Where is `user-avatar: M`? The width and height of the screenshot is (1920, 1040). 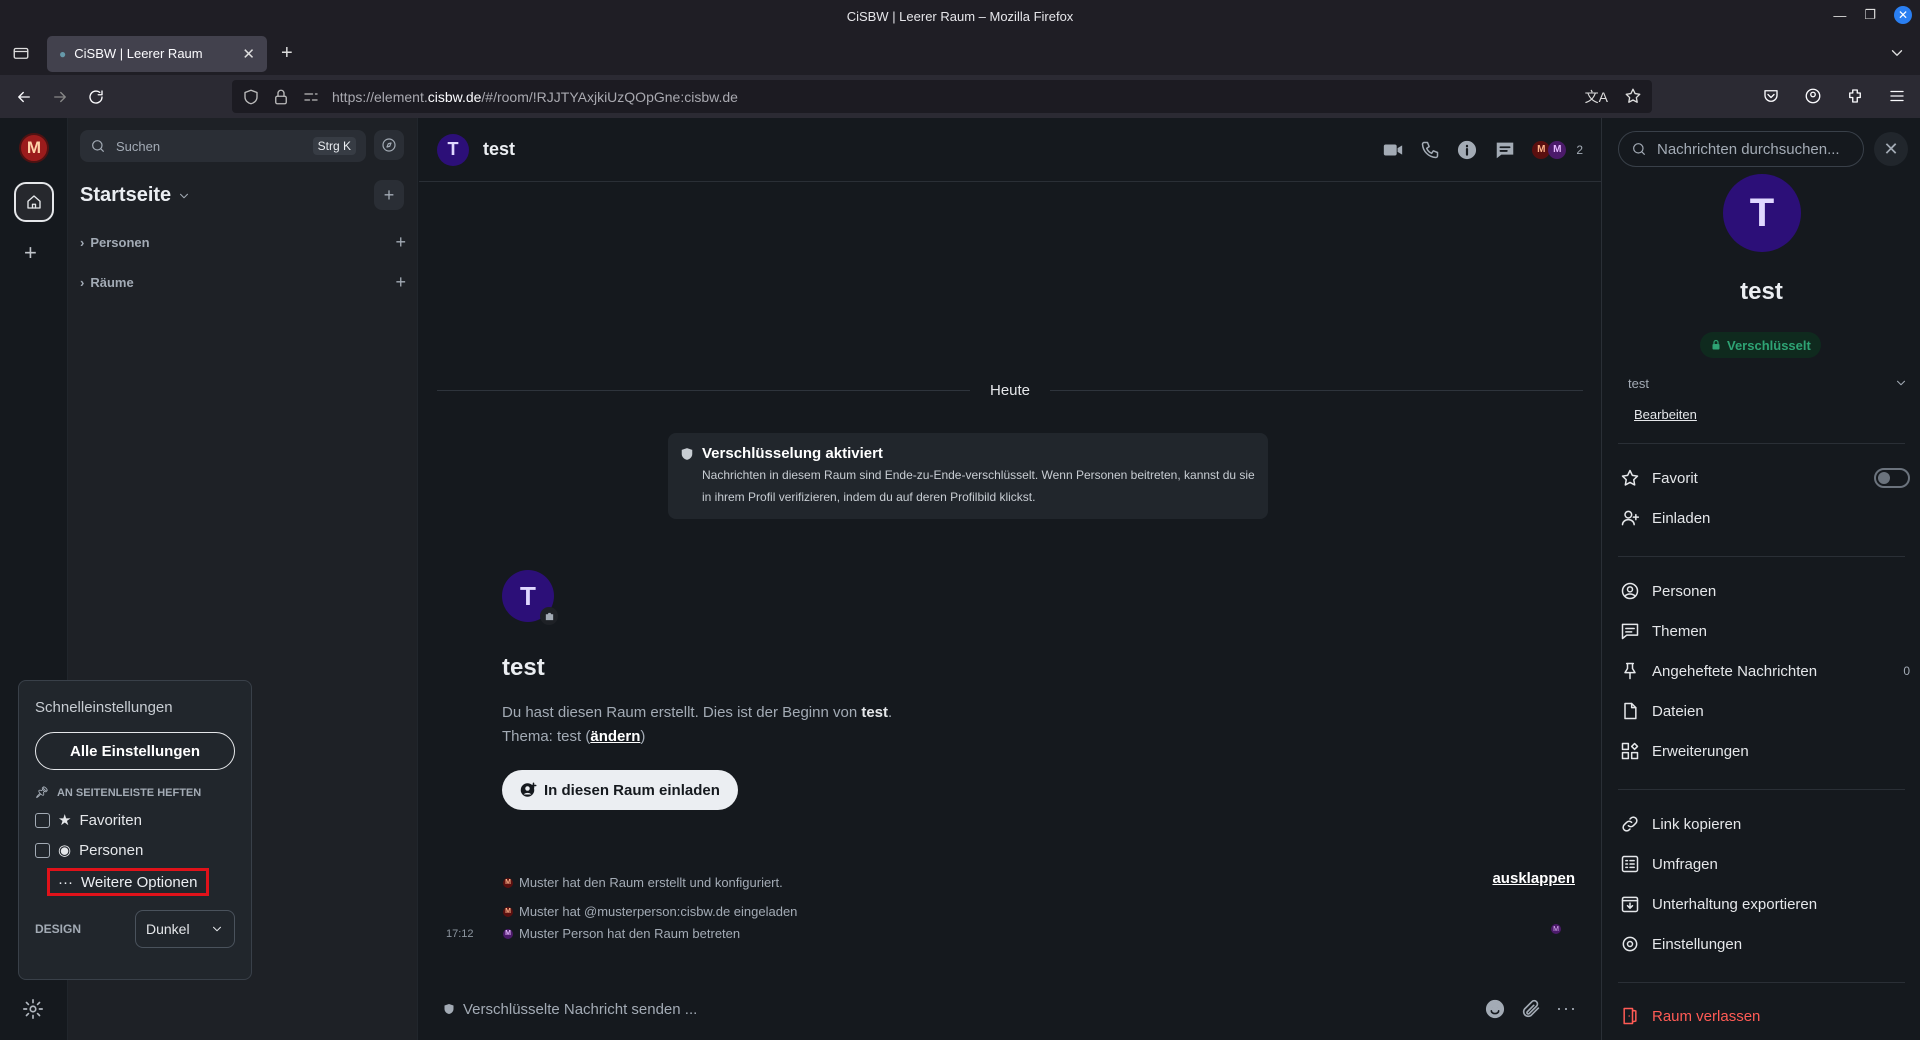
user-avatar: M is located at coordinates (34, 148).